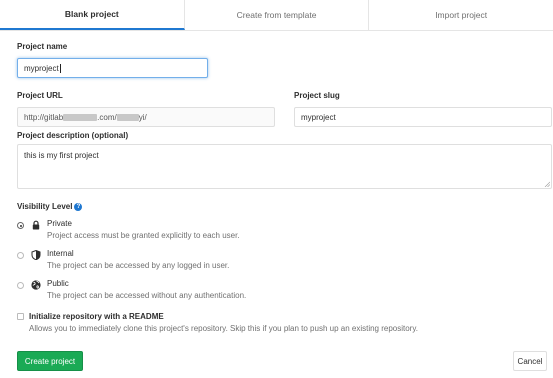 Image resolution: width=553 pixels, height=378 pixels. I want to click on redacted-host, so click(80, 117).